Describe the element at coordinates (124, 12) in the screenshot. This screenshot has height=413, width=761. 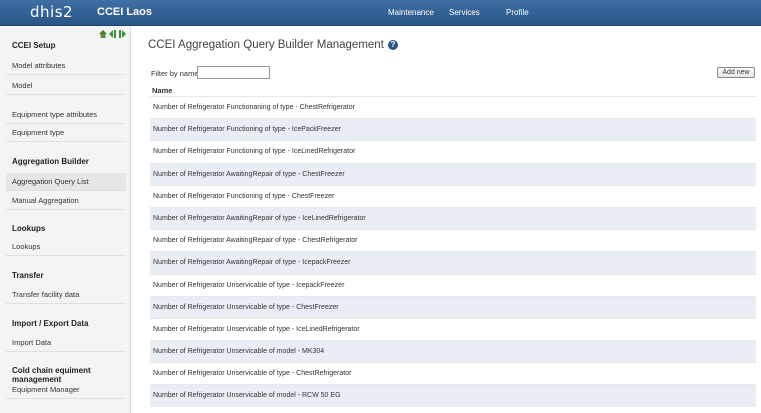
I see `app-title: CCEI Laos` at that location.